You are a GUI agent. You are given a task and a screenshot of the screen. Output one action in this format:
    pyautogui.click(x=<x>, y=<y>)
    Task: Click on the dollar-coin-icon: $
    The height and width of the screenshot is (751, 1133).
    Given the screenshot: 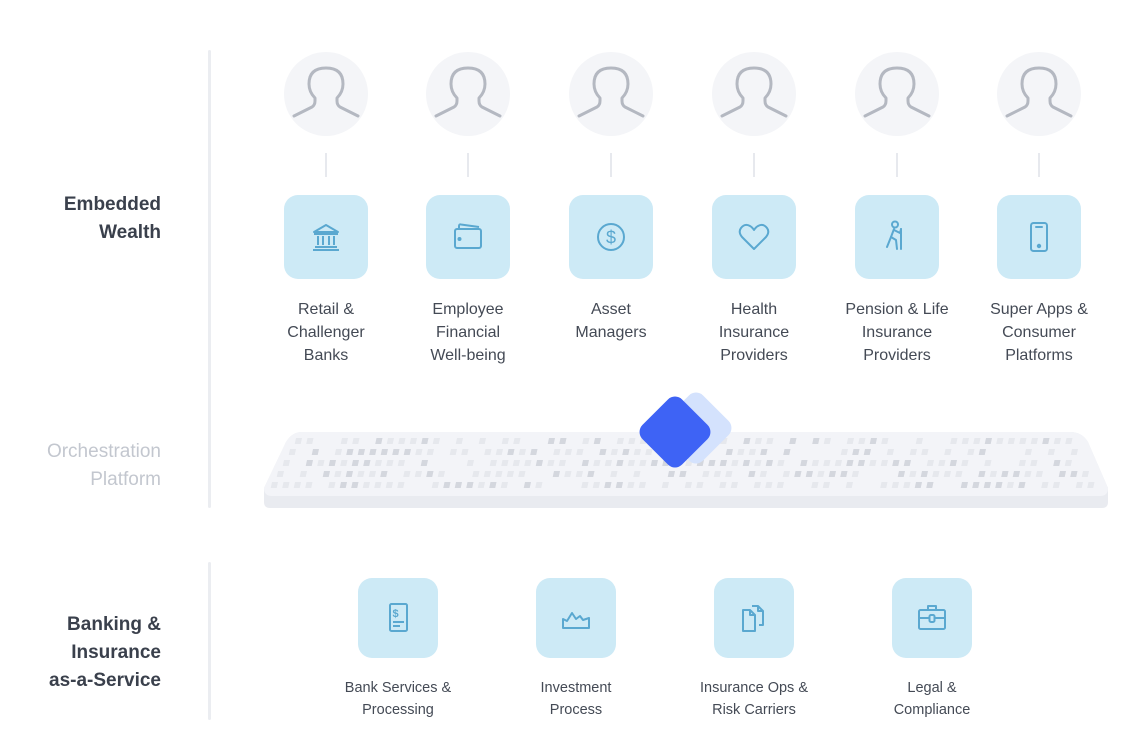 What is the action you would take?
    pyautogui.click(x=611, y=237)
    